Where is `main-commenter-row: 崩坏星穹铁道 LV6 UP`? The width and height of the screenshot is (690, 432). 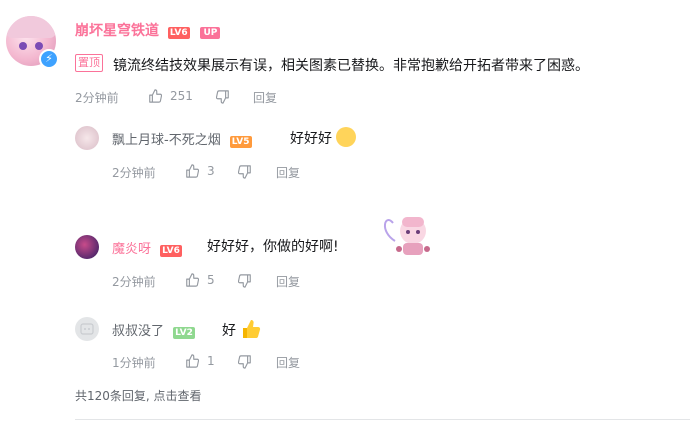
main-commenter-row: 崩坏星穹铁道 LV6 UP is located at coordinates (148, 30).